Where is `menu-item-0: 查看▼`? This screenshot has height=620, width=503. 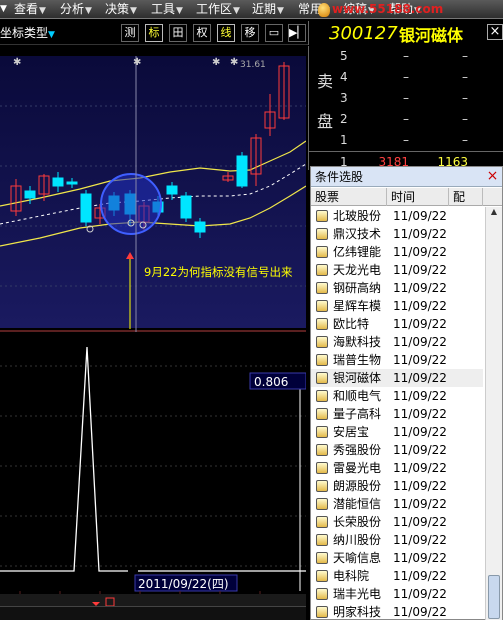 menu-item-0: 查看▼ is located at coordinates (30, 9).